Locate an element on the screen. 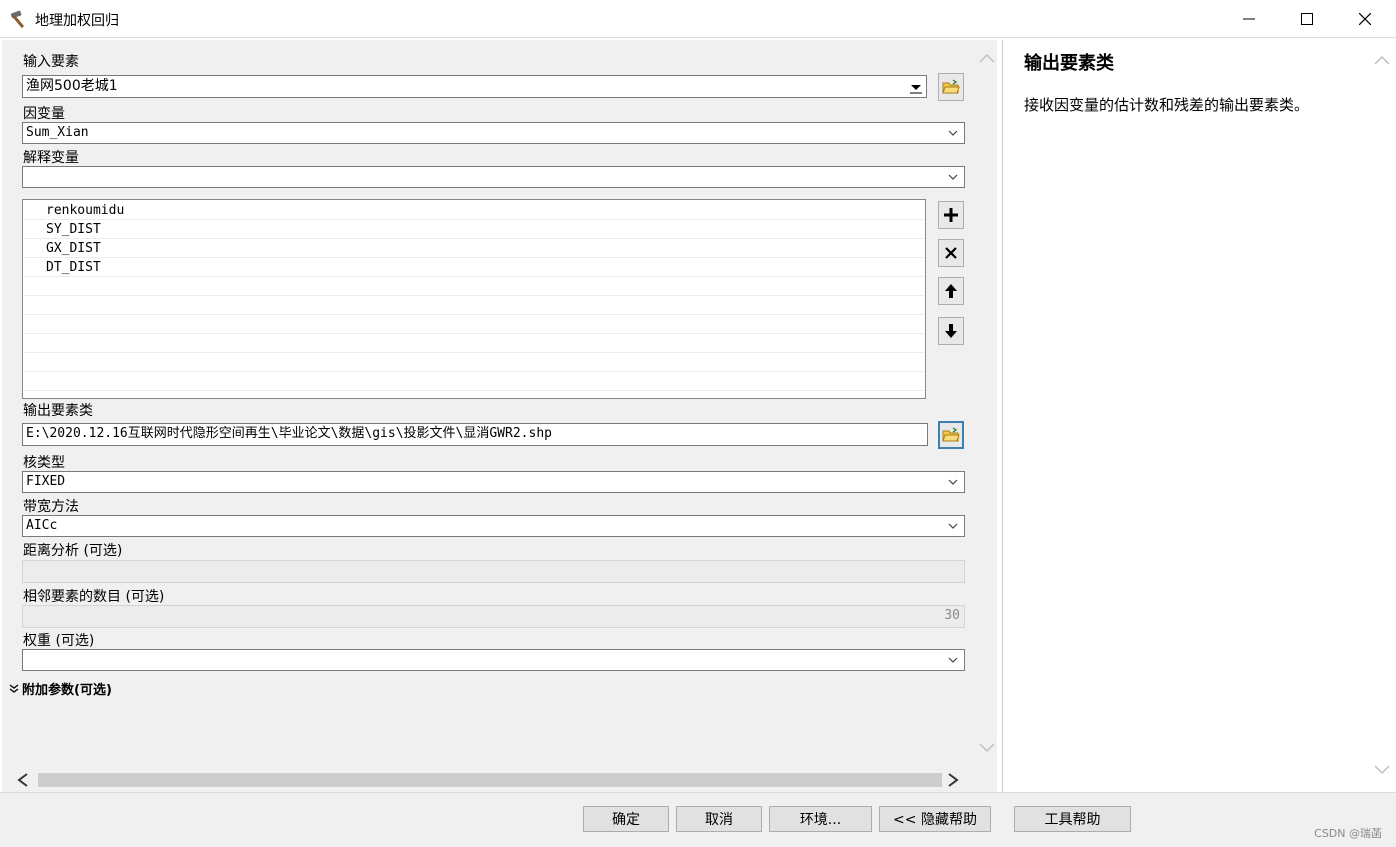 This screenshot has width=1396, height=847. x-icon is located at coordinates (951, 253).